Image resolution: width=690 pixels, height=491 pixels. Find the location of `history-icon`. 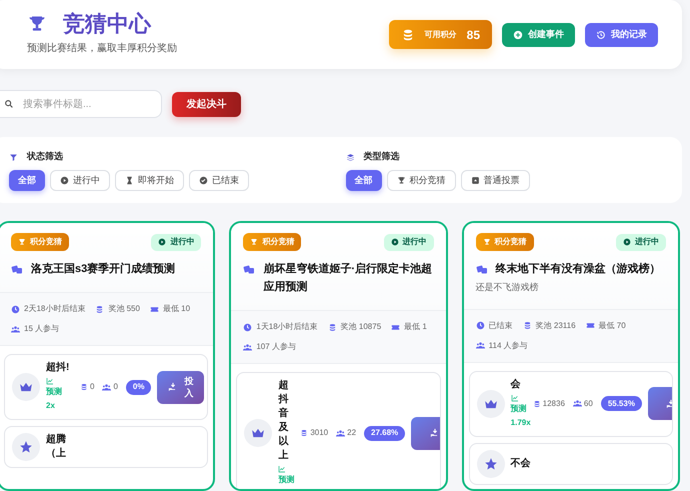

history-icon is located at coordinates (601, 35).